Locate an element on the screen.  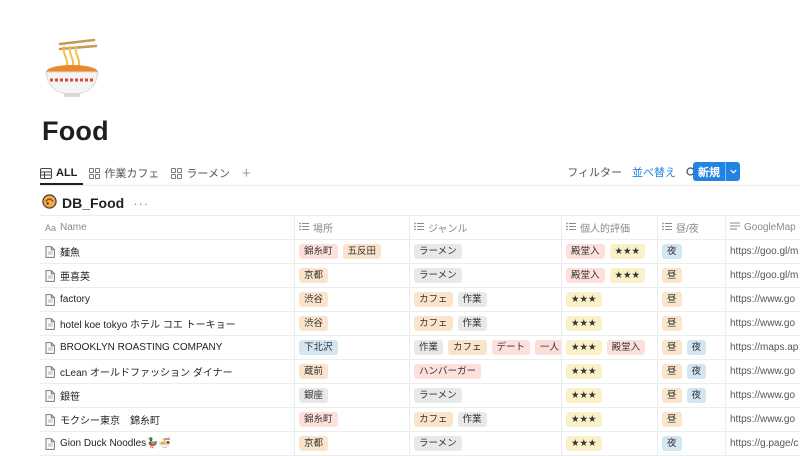
table-row: 銀笹 銀座 ラーメン ★★★ 昼夜 https://www.go is located at coordinates (420, 396).